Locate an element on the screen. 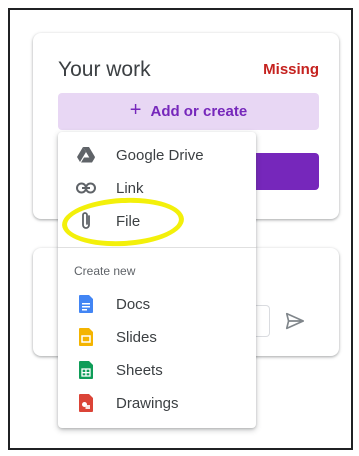  send-icon is located at coordinates (295, 321).